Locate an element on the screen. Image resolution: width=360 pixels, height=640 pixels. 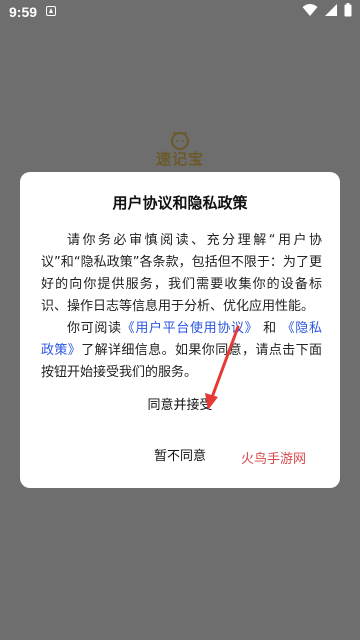
watermark-text: 火鸟手游网 is located at coordinates (274, 459).